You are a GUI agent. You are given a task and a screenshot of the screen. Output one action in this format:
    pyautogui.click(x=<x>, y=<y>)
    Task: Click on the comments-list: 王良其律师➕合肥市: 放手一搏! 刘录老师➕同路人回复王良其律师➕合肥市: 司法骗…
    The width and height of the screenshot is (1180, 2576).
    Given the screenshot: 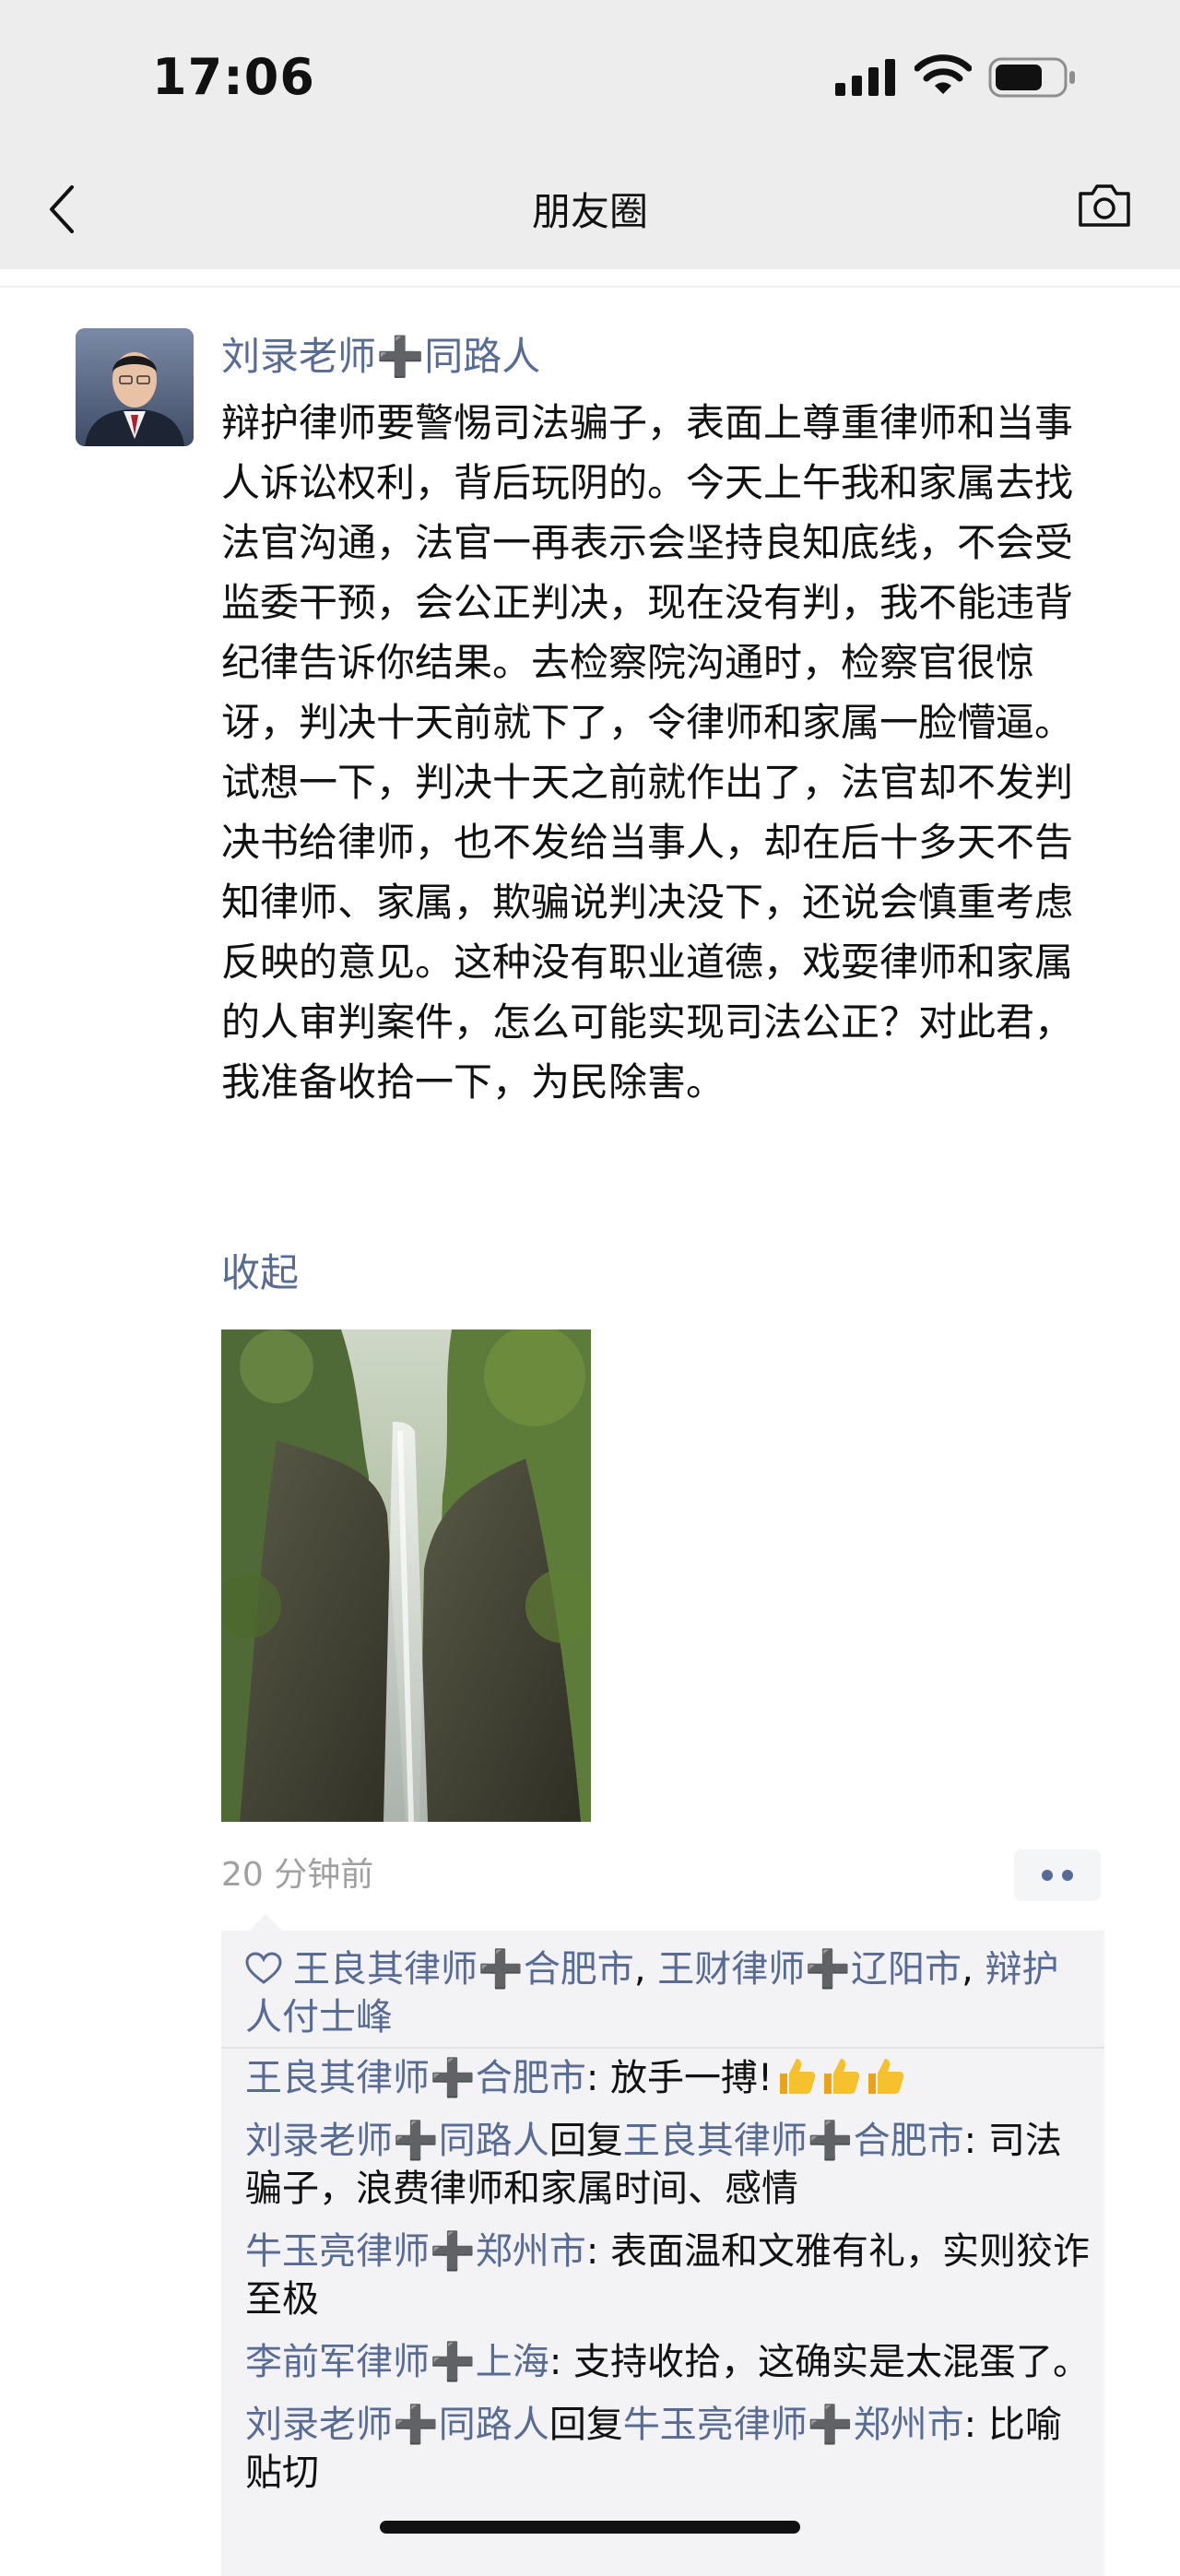 What is the action you would take?
    pyautogui.click(x=667, y=2282)
    